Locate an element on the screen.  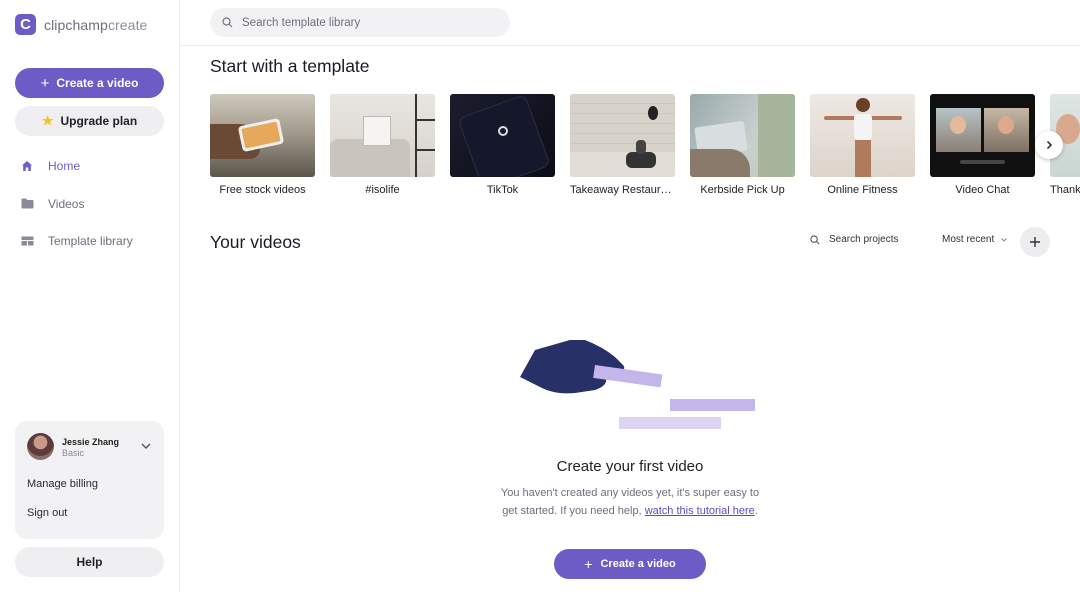
clipchamp-logo: C clipchampcreate is located at coordinates (81, 24).